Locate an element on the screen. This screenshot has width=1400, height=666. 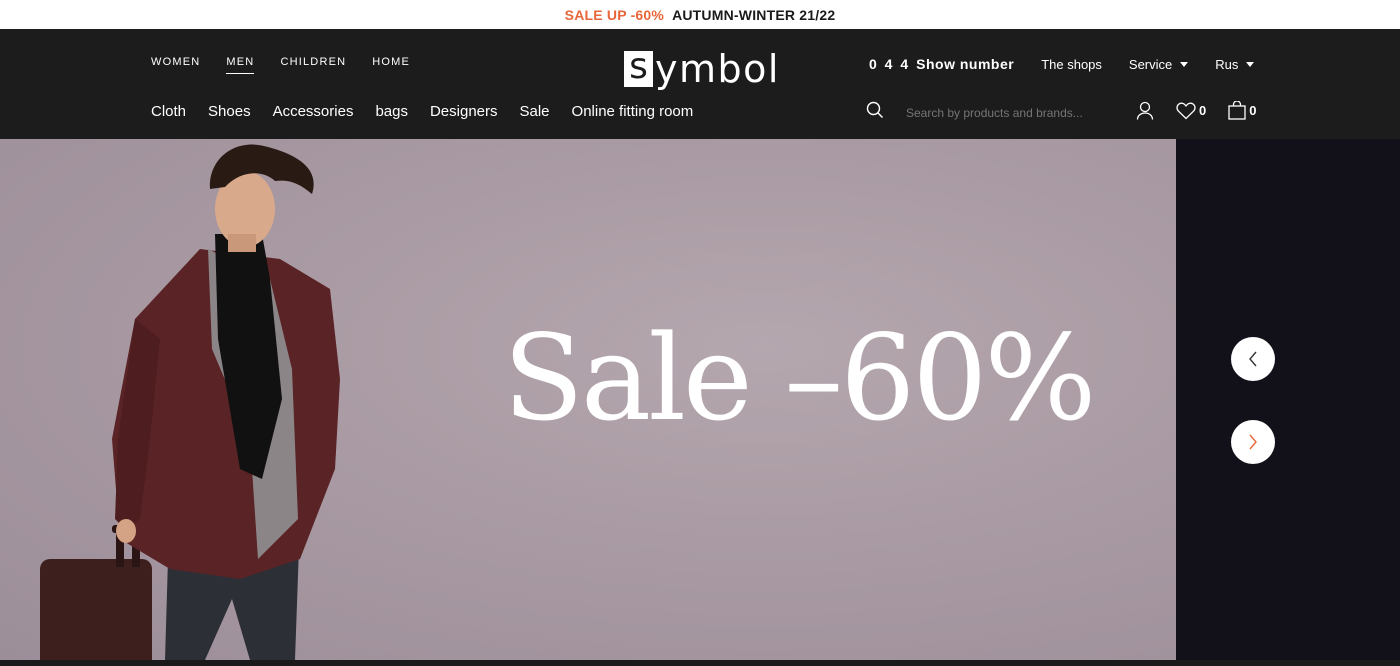
header-actions: 0 0 is located at coordinates (1207, 110).